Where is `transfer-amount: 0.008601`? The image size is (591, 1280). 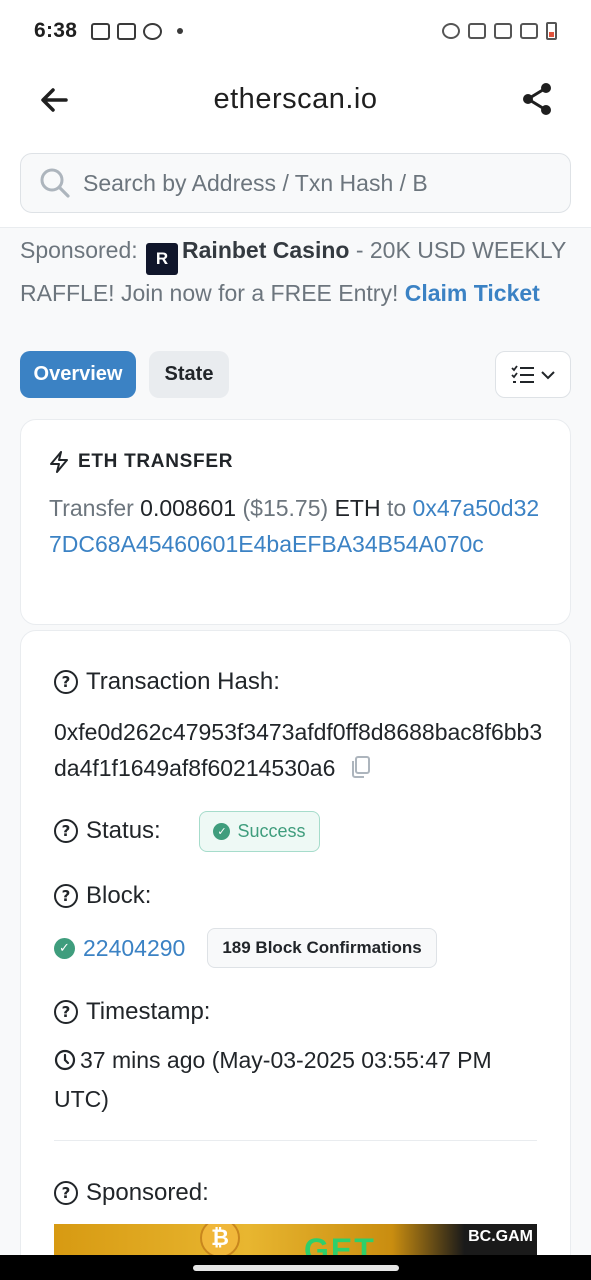 transfer-amount: 0.008601 is located at coordinates (188, 508).